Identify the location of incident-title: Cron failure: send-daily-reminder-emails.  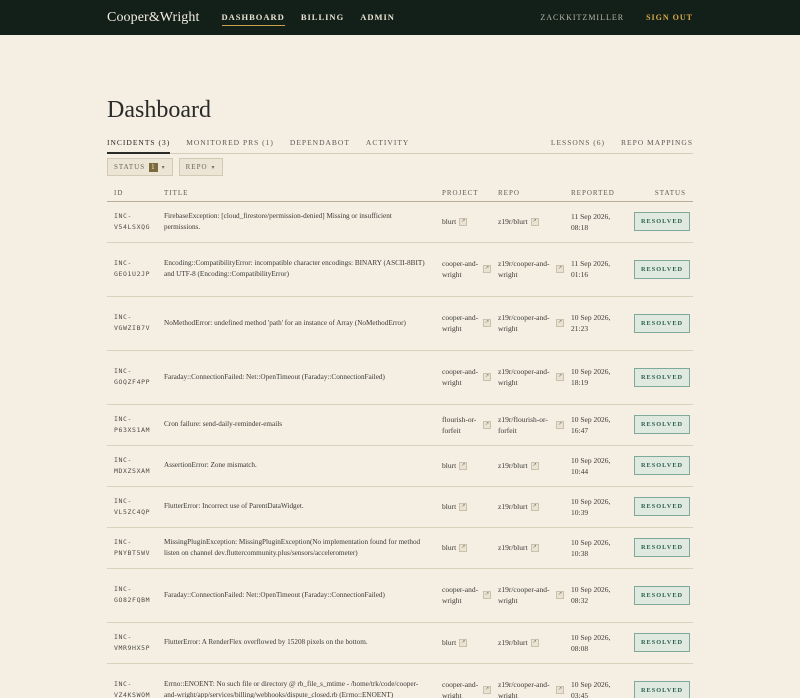
(296, 425).